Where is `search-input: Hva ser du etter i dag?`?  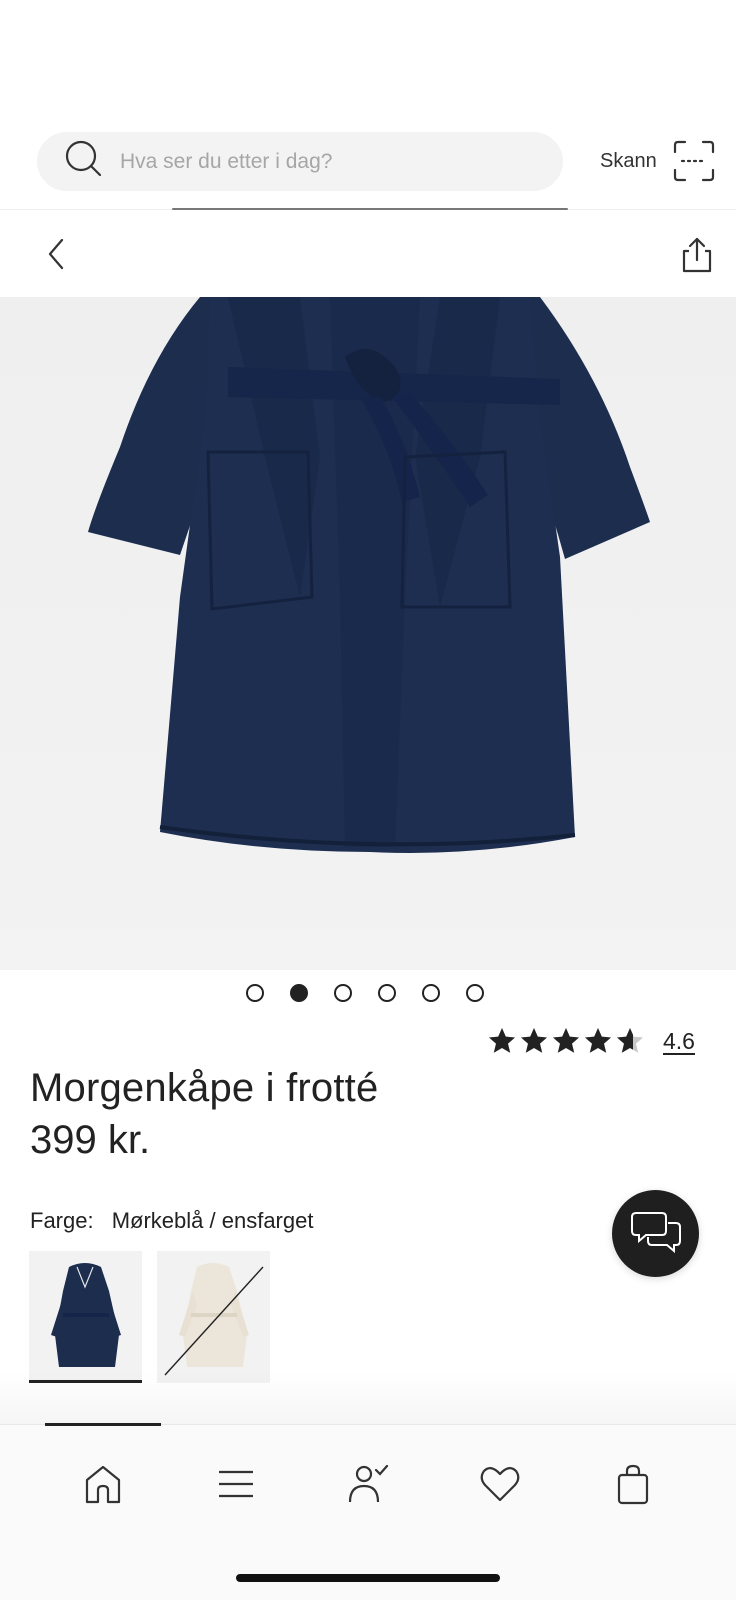
search-input: Hva ser du etter i dag? is located at coordinates (226, 162).